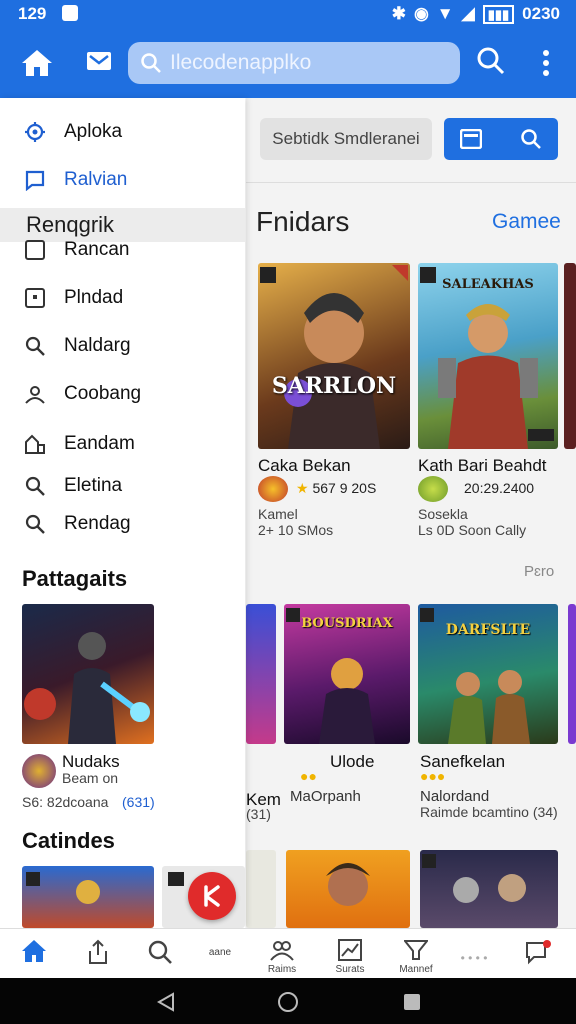 Image resolution: width=576 pixels, height=1024 pixels. I want to click on drawer-item-label: Eandam, so click(99, 443).